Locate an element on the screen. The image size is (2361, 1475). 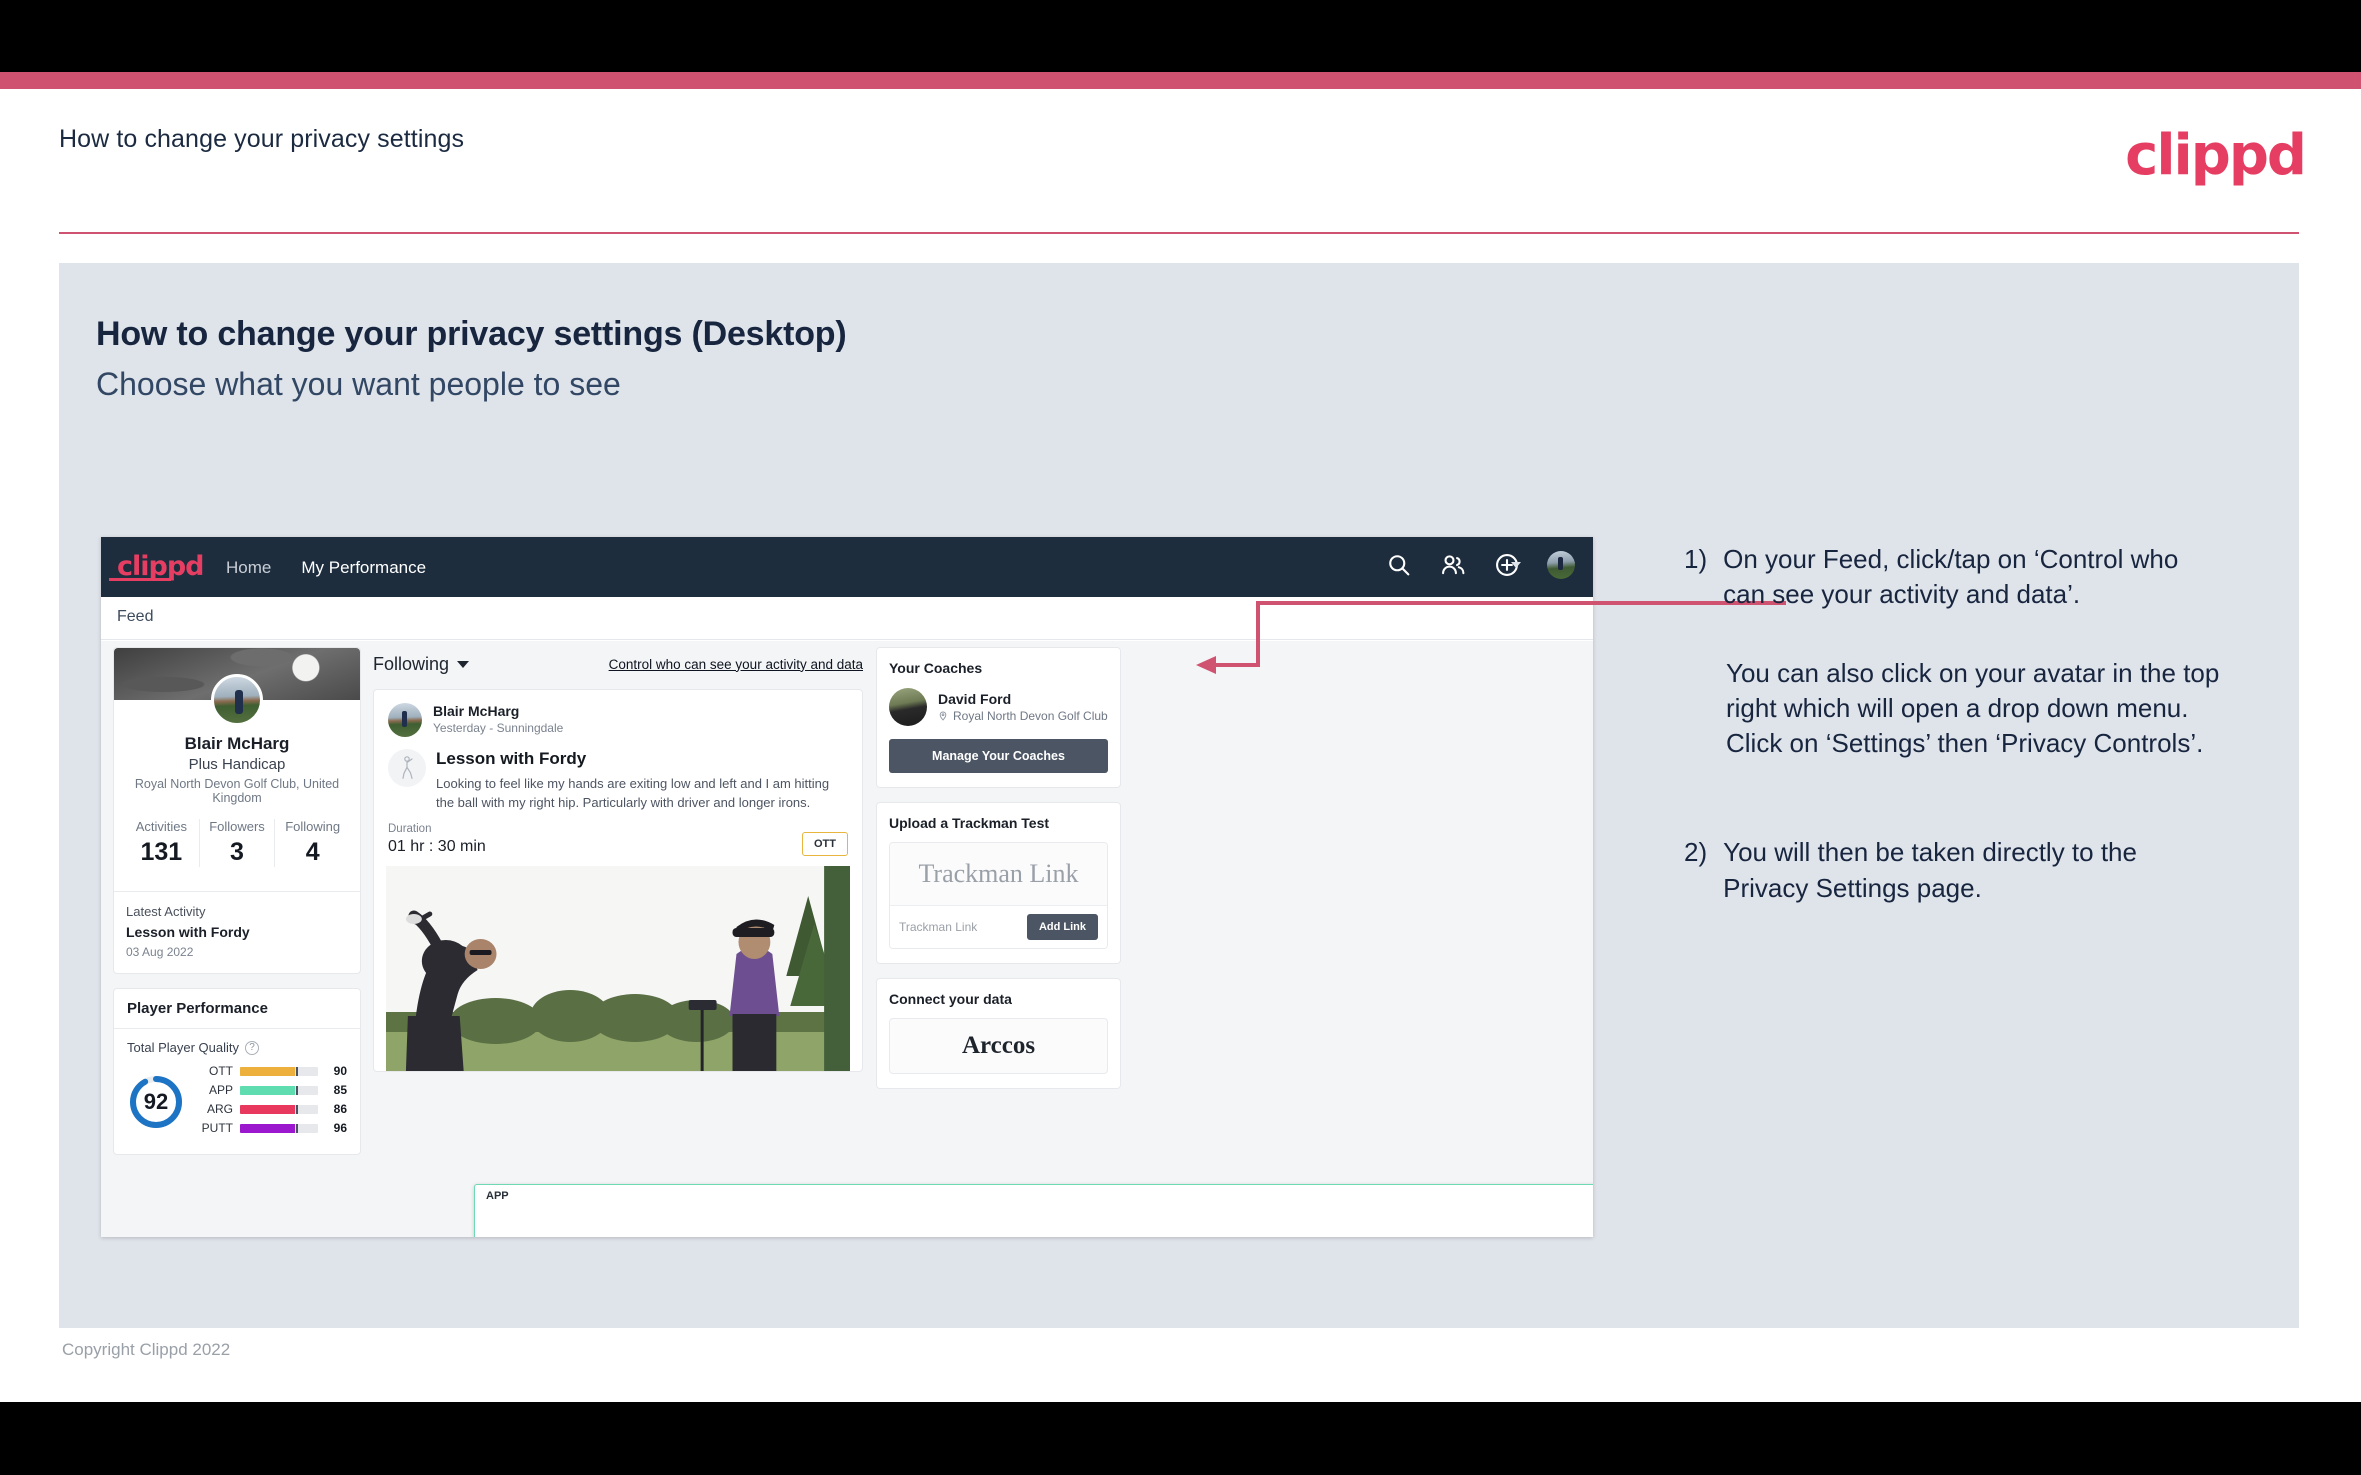
stat-following: Following 4 is located at coordinates (312, 843).